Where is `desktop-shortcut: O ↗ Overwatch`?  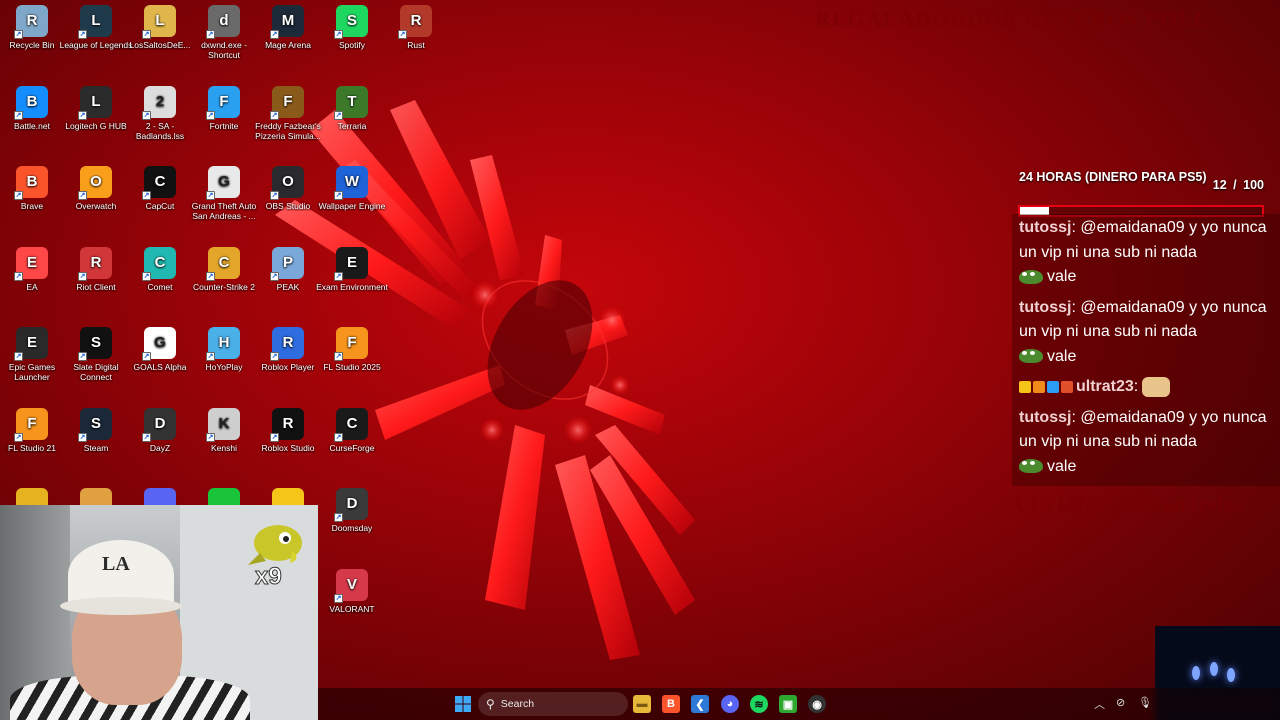 desktop-shortcut: O ↗ Overwatch is located at coordinates (96, 188).